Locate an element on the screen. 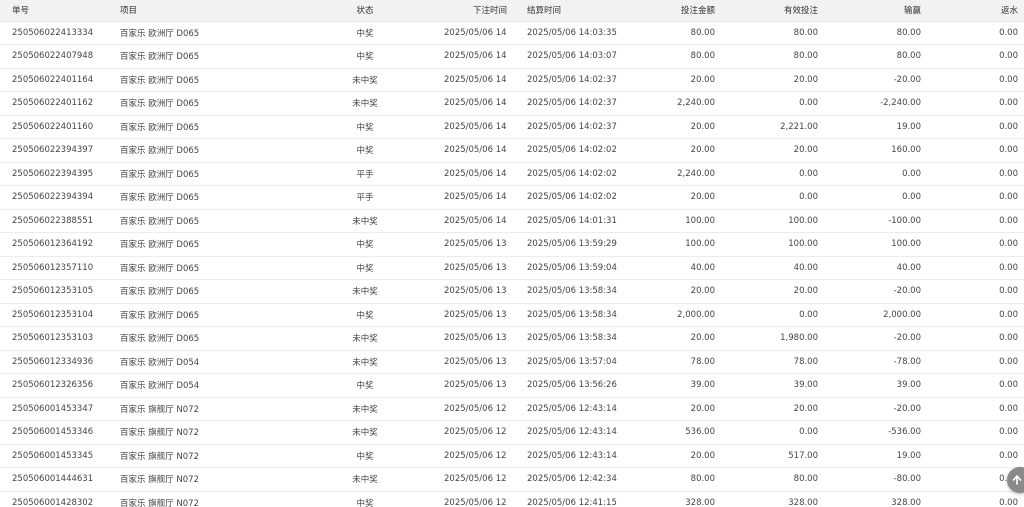 This screenshot has height=507, width=1024. cell-order-id: 250506022401164 is located at coordinates (59, 80).